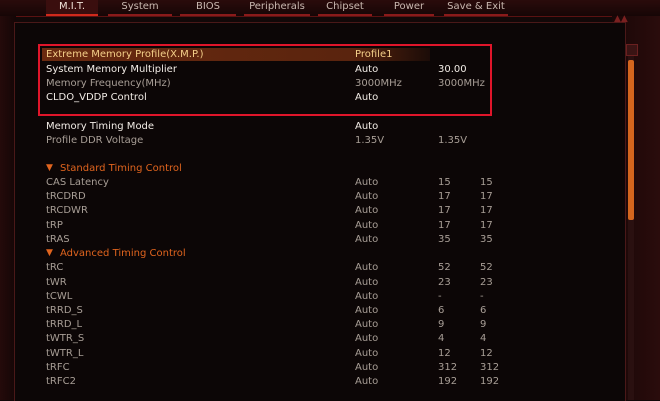 This screenshot has width=660, height=401. Describe the element at coordinates (490, 367) in the screenshot. I see `timing-current-b: 312` at that location.